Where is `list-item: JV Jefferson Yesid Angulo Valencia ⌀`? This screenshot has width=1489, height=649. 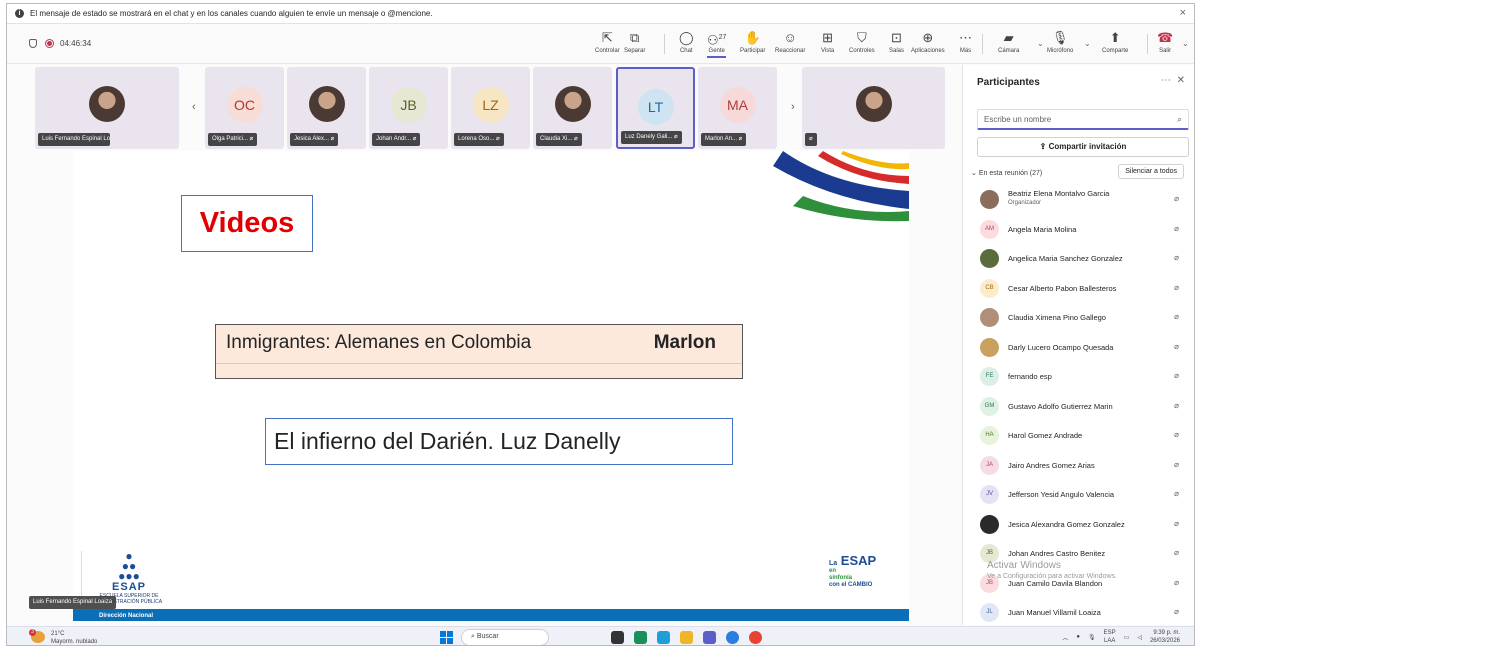 list-item: JV Jefferson Yesid Angulo Valencia ⌀ is located at coordinates (1078, 495).